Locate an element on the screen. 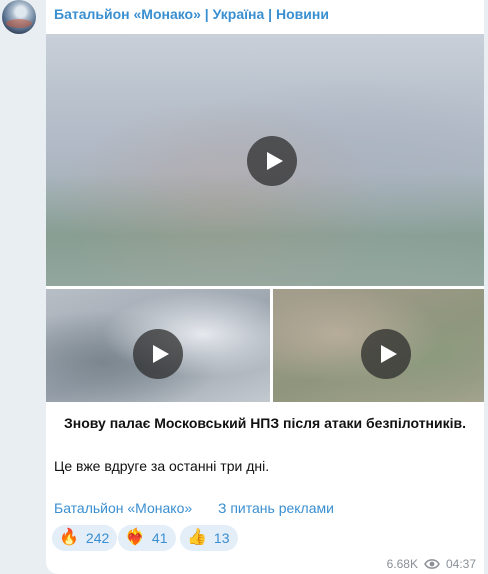 This screenshot has width=488, height=574. channel-avatar is located at coordinates (19, 17).